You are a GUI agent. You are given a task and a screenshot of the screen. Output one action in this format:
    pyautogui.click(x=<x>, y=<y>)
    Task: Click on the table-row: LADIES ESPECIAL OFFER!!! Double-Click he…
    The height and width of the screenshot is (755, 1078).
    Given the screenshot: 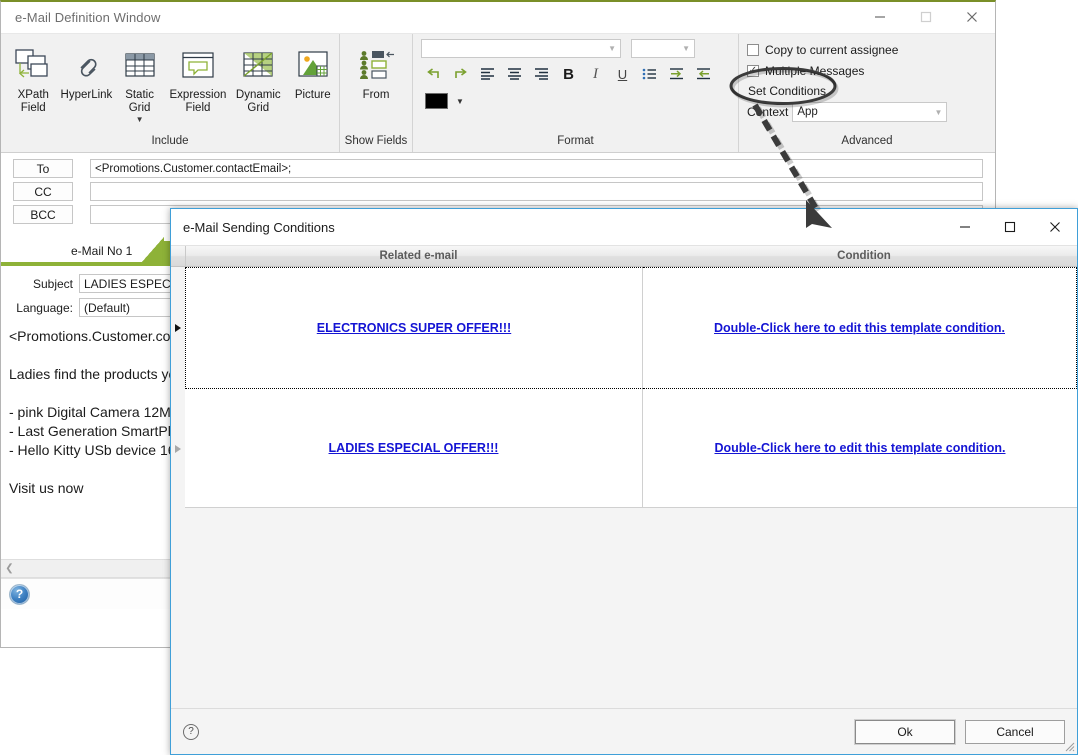 What is the action you would take?
    pyautogui.click(x=624, y=448)
    